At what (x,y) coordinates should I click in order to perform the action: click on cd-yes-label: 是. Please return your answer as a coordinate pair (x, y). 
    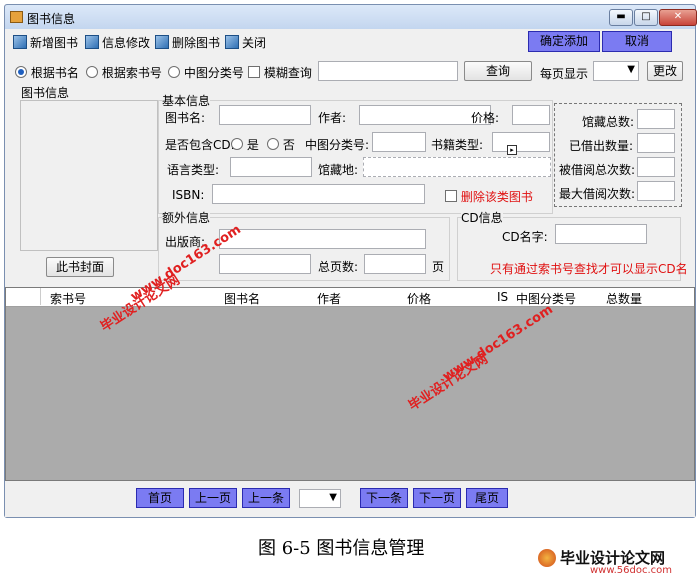
    Looking at the image, I should click on (252, 145).